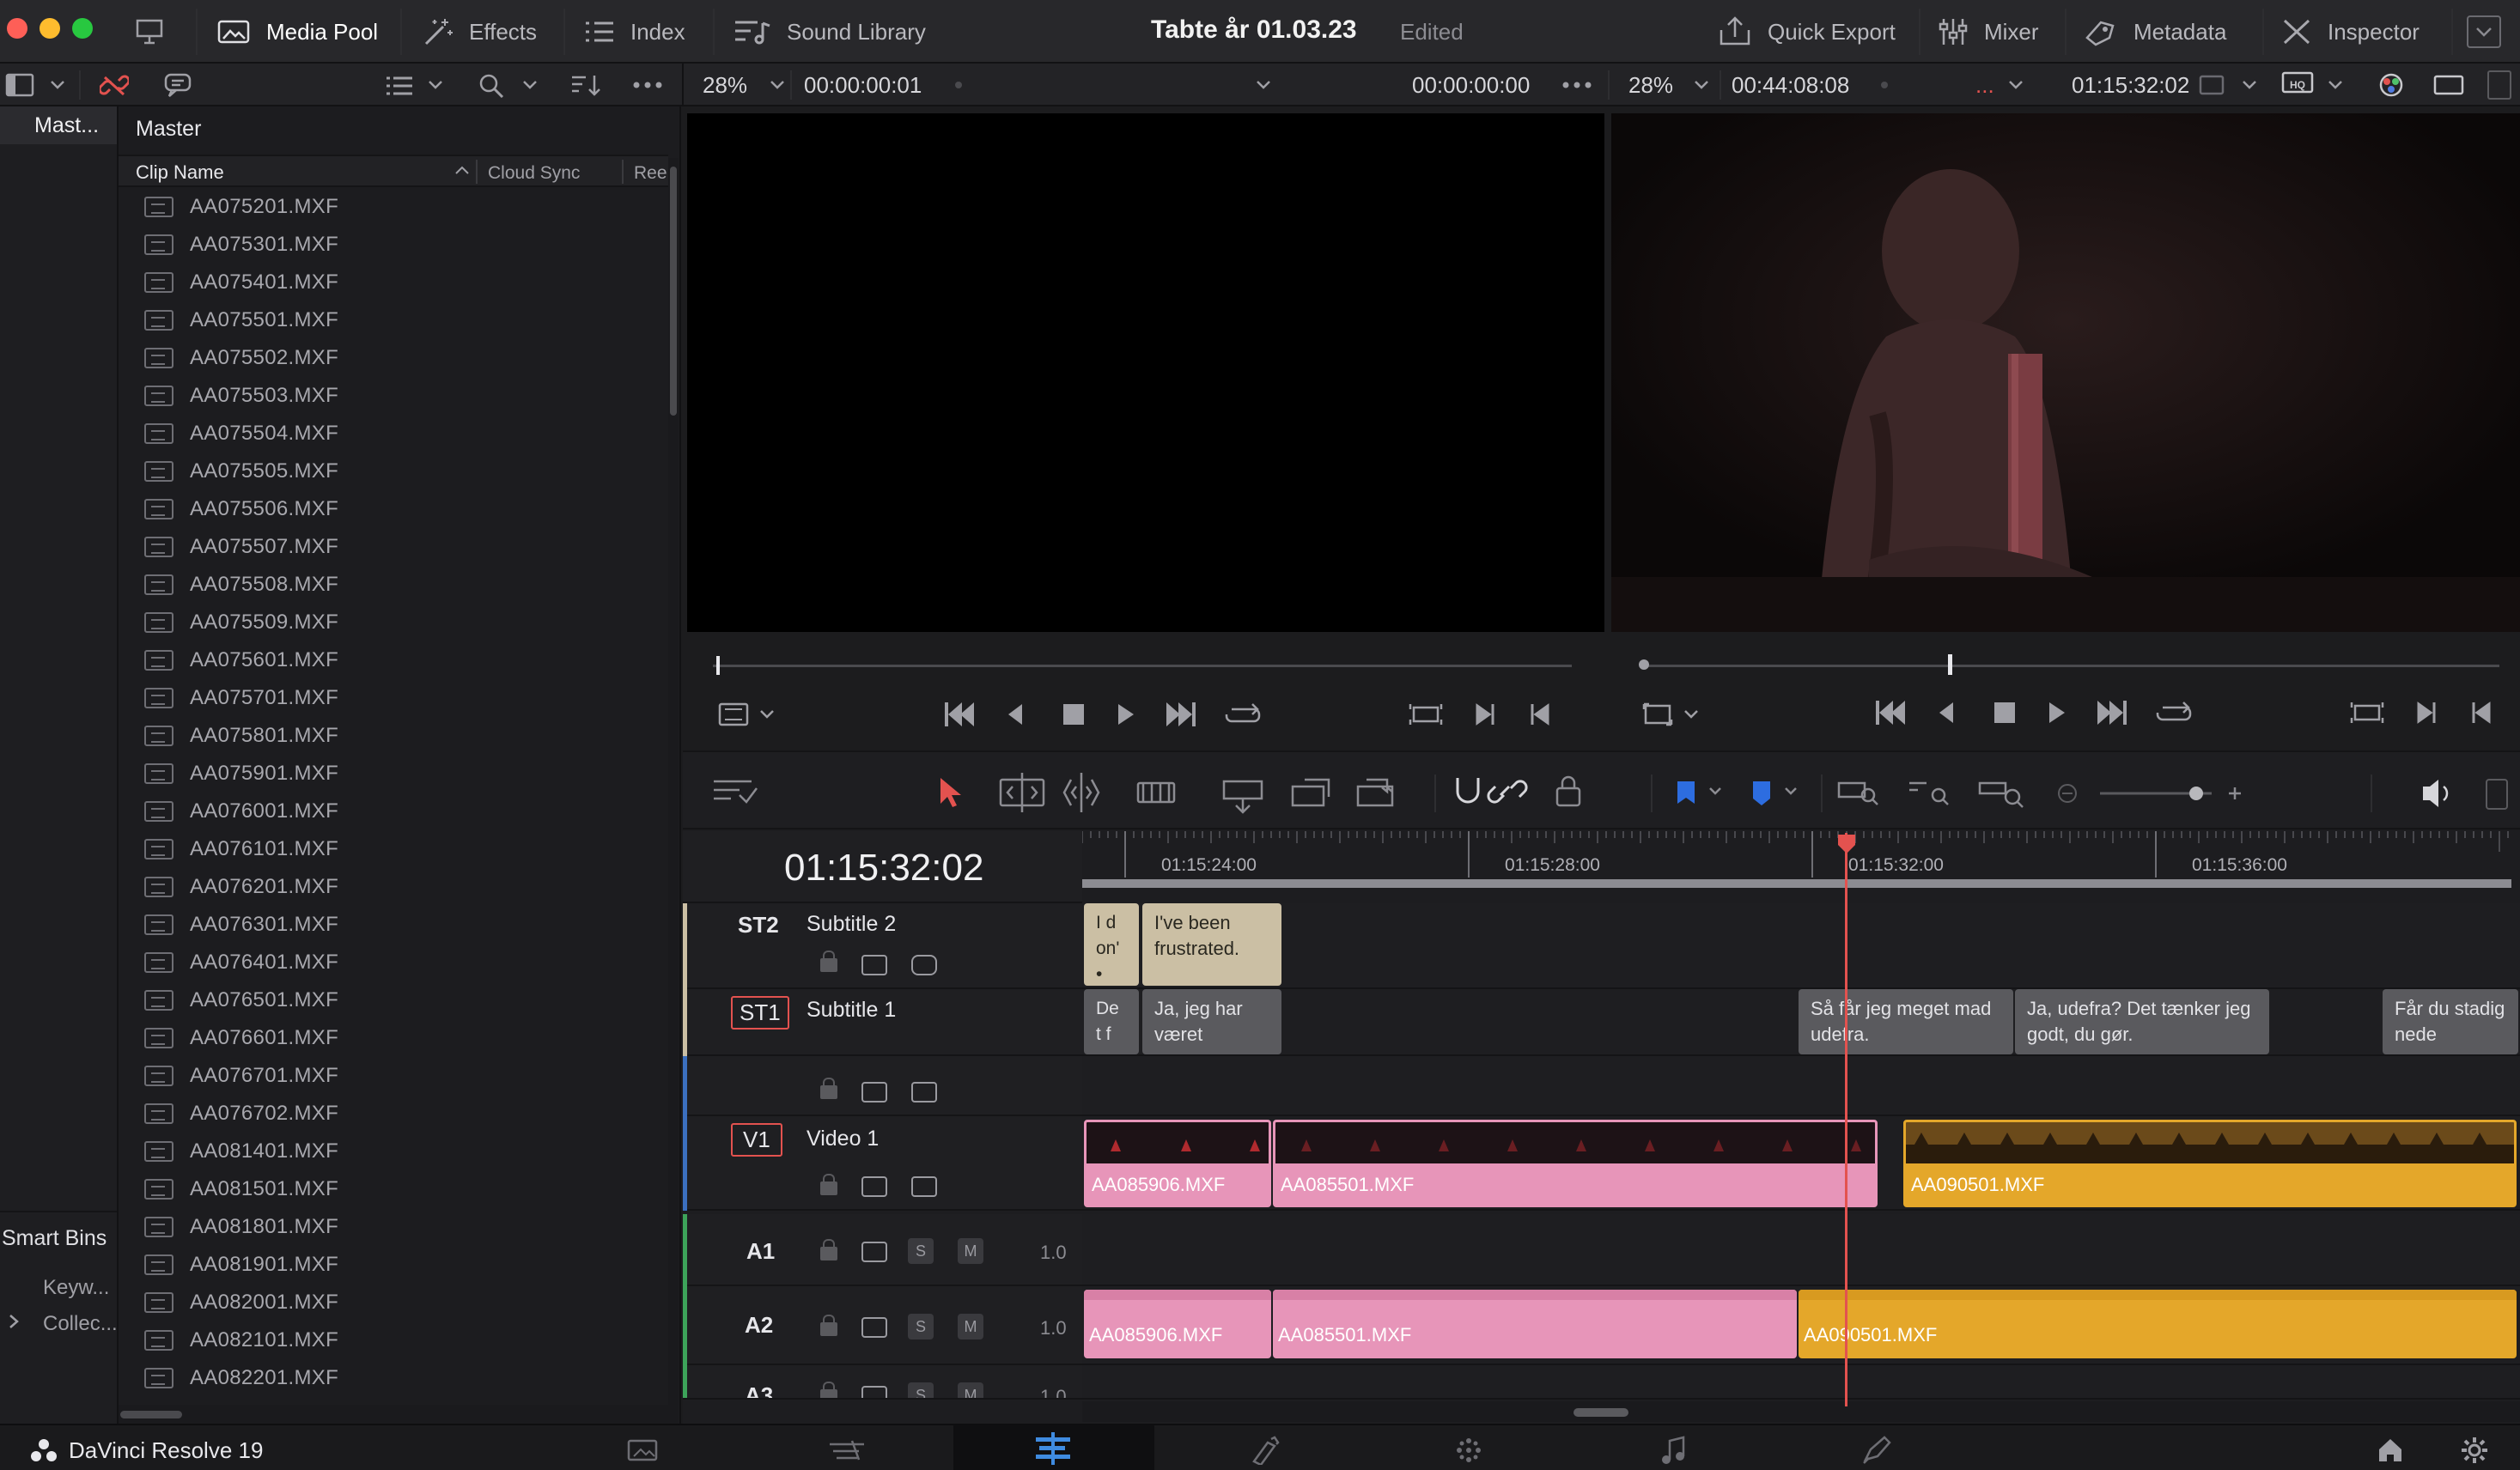 This screenshot has height=1470, width=2520. I want to click on viewer-layout-icon, so click(2449, 85).